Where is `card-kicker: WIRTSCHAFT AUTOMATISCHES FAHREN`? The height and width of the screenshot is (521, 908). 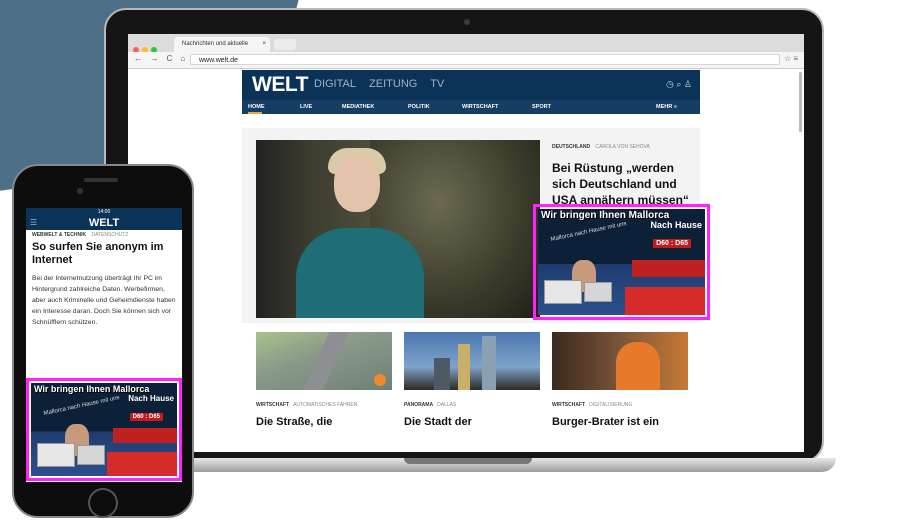 card-kicker: WIRTSCHAFT AUTOMATISCHES FAHREN is located at coordinates (324, 405).